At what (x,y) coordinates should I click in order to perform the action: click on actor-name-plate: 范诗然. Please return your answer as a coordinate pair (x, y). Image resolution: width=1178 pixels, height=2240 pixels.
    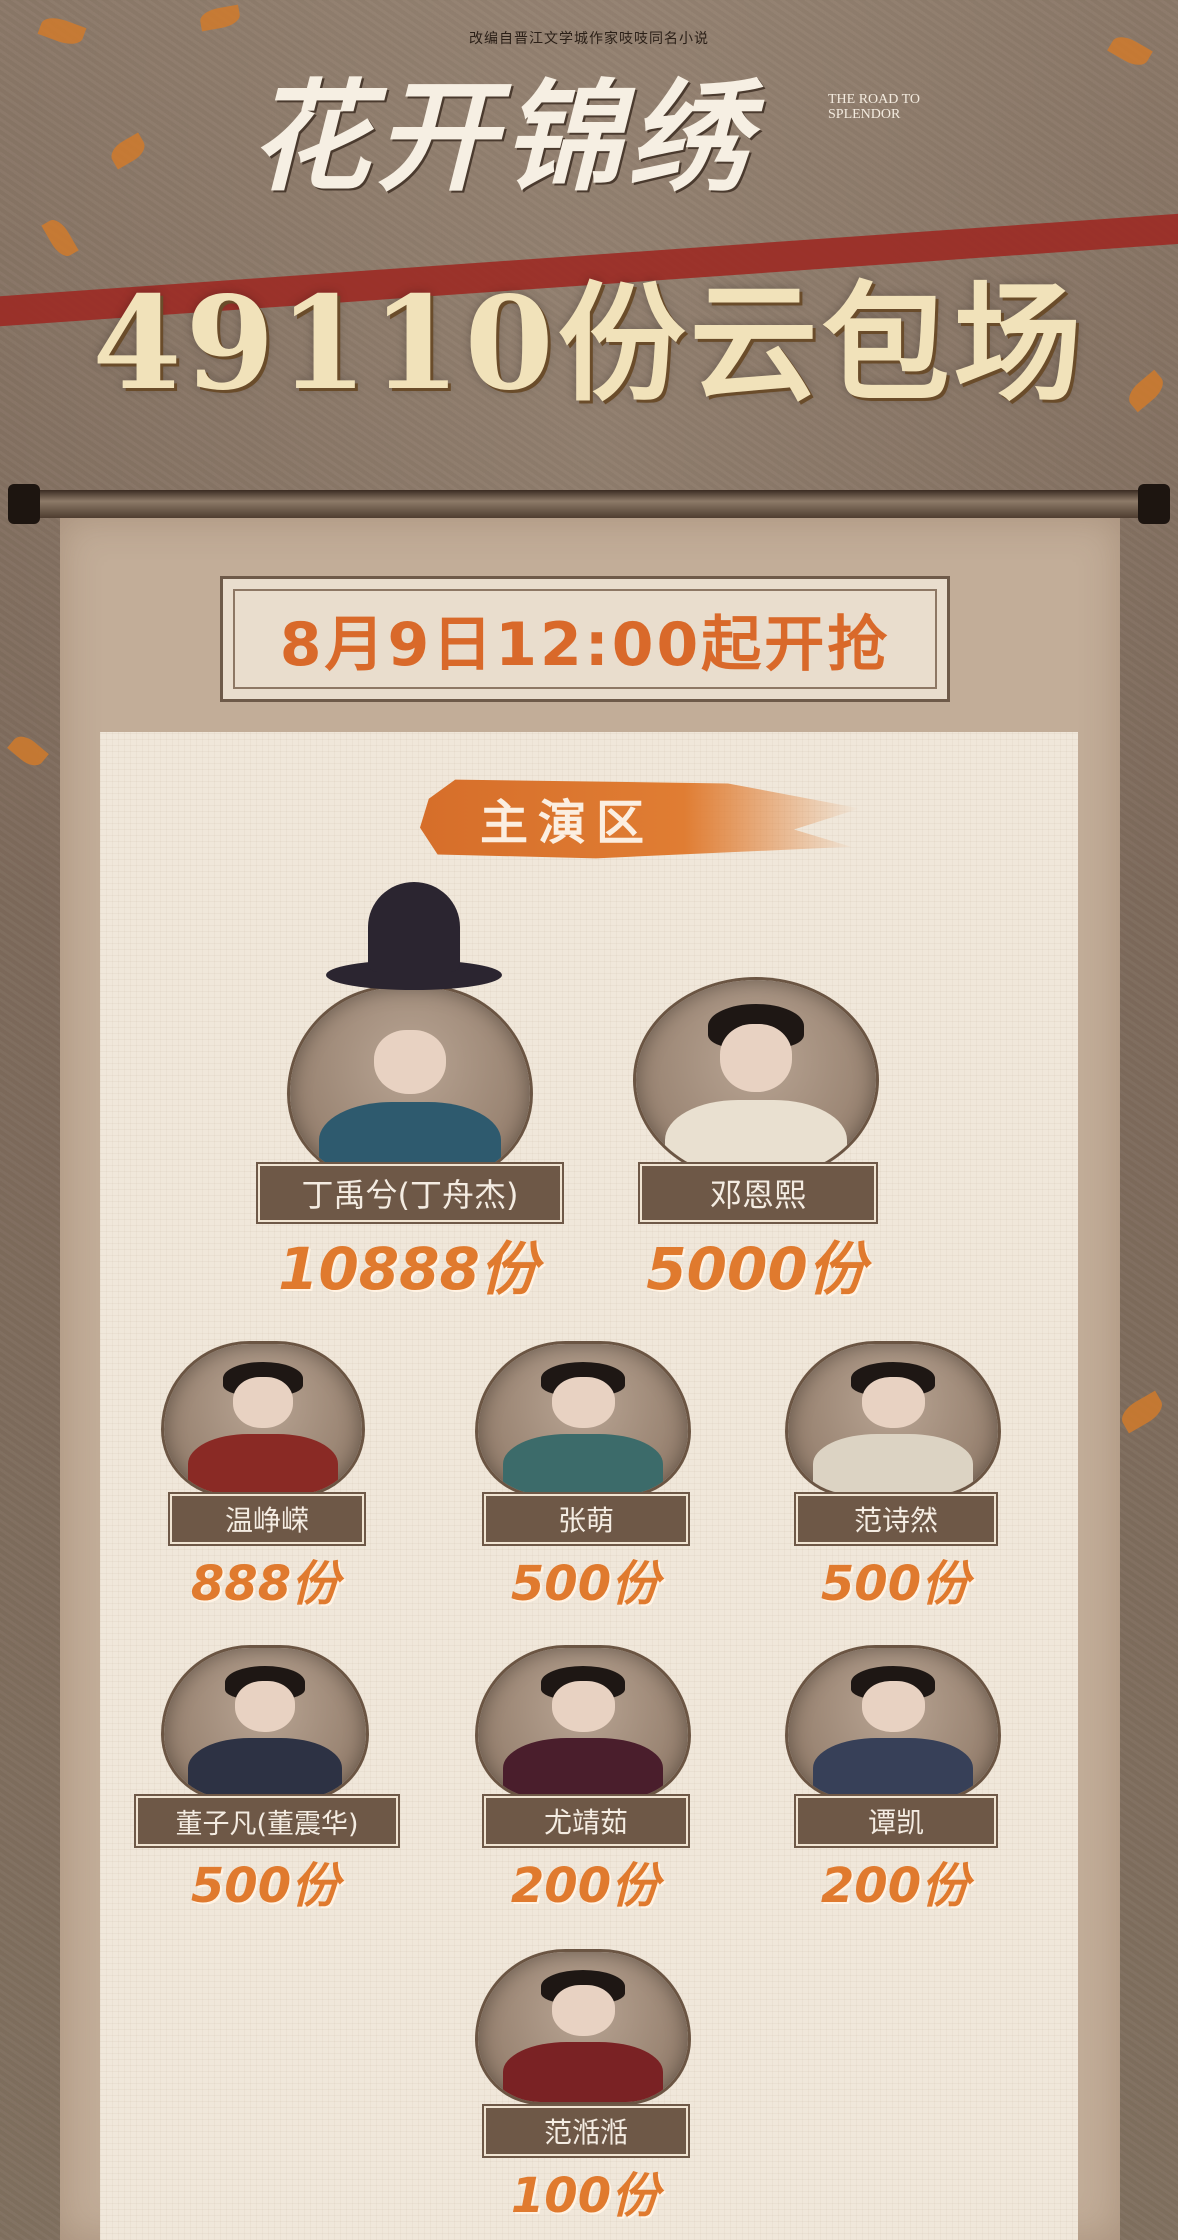
    Looking at the image, I should click on (896, 1519).